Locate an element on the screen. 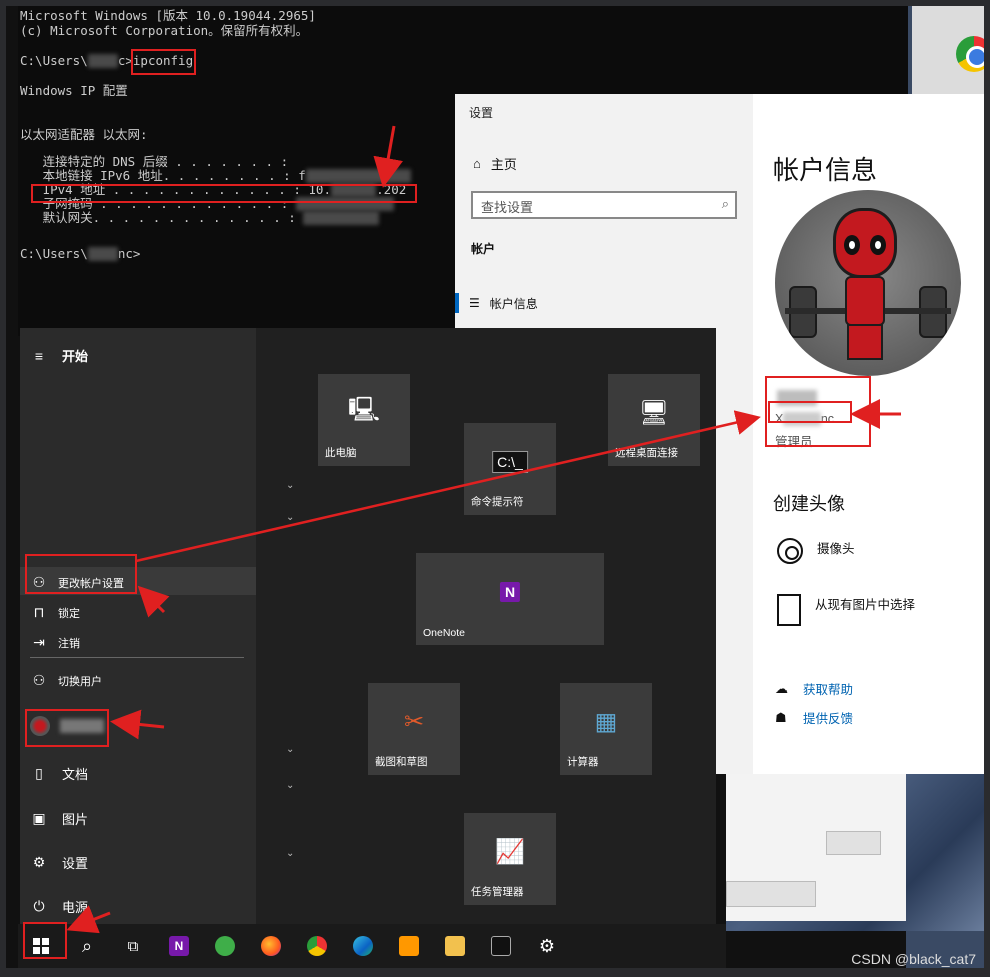 This screenshot has width=990, height=977. arrow-to-ipv4 is located at coordinates (388, 156).